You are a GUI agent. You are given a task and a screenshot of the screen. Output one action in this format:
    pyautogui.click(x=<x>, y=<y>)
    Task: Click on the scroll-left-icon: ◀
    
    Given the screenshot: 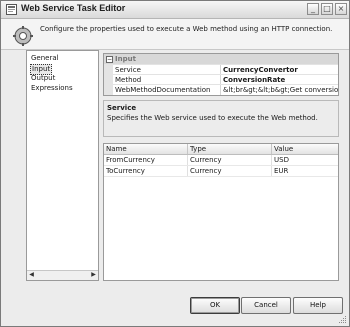 What is the action you would take?
    pyautogui.click(x=31, y=275)
    